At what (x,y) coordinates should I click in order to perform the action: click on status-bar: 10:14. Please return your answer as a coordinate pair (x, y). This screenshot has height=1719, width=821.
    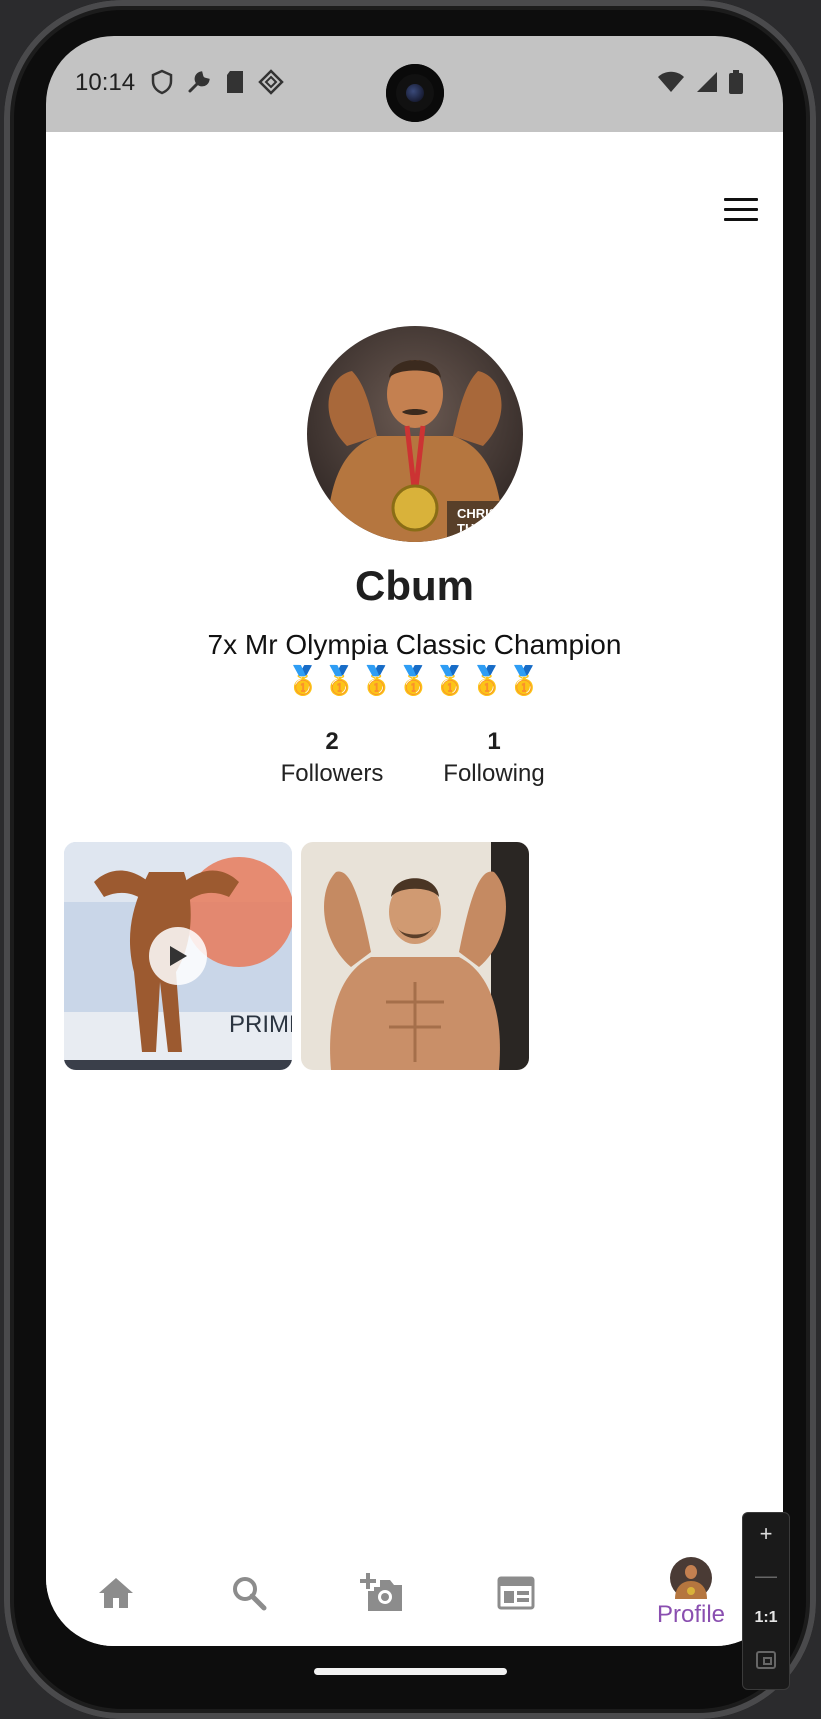
    Looking at the image, I should click on (414, 84).